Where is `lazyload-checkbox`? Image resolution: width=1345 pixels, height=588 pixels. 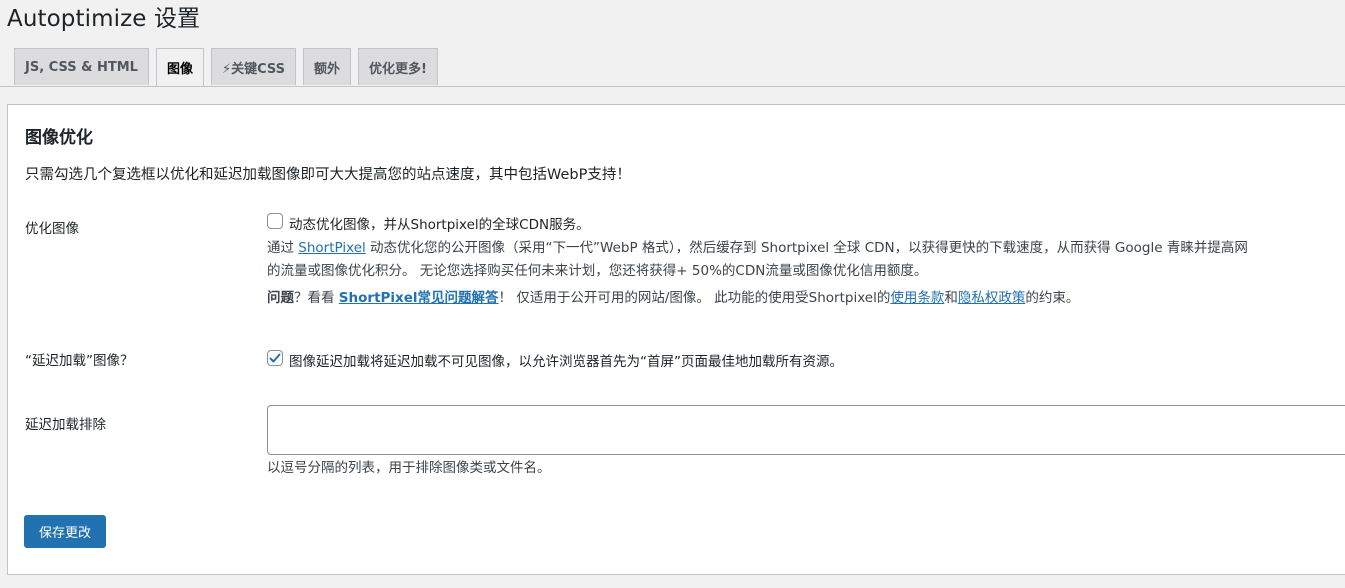
lazyload-checkbox is located at coordinates (275, 358).